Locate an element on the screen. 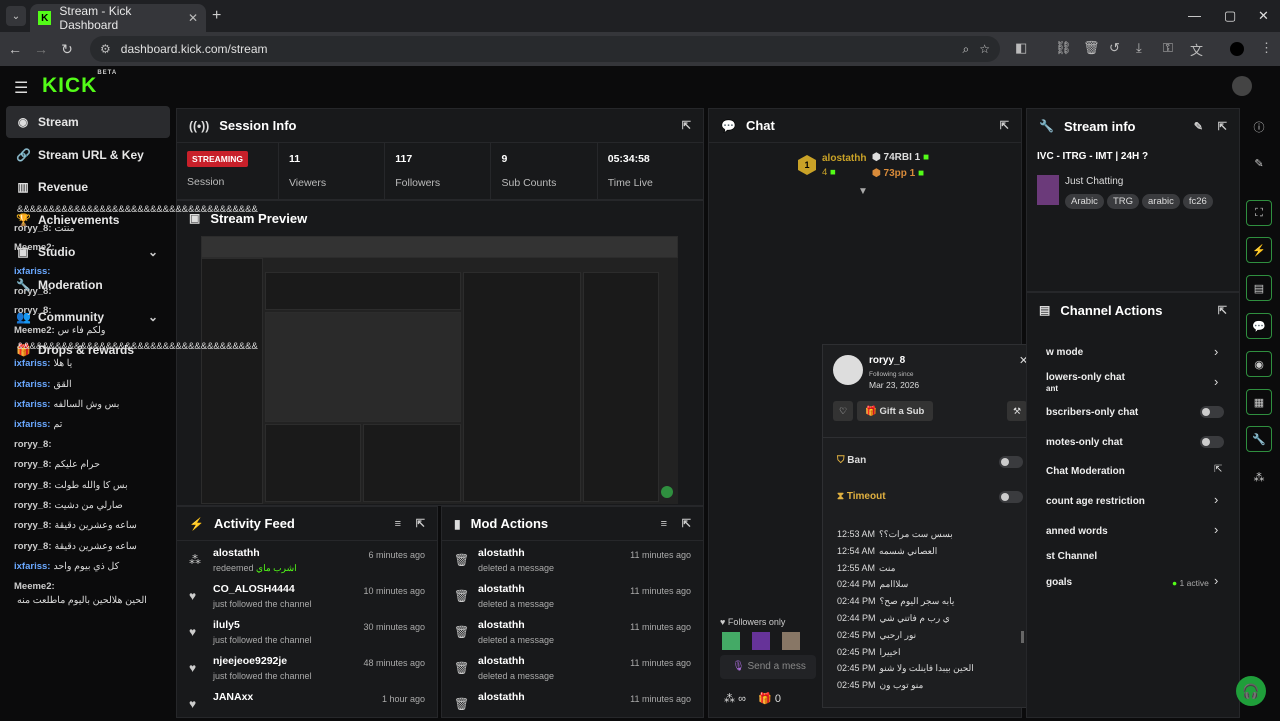 This screenshot has width=1280, height=721. mod-action-button: ⚒ is located at coordinates (1017, 411).